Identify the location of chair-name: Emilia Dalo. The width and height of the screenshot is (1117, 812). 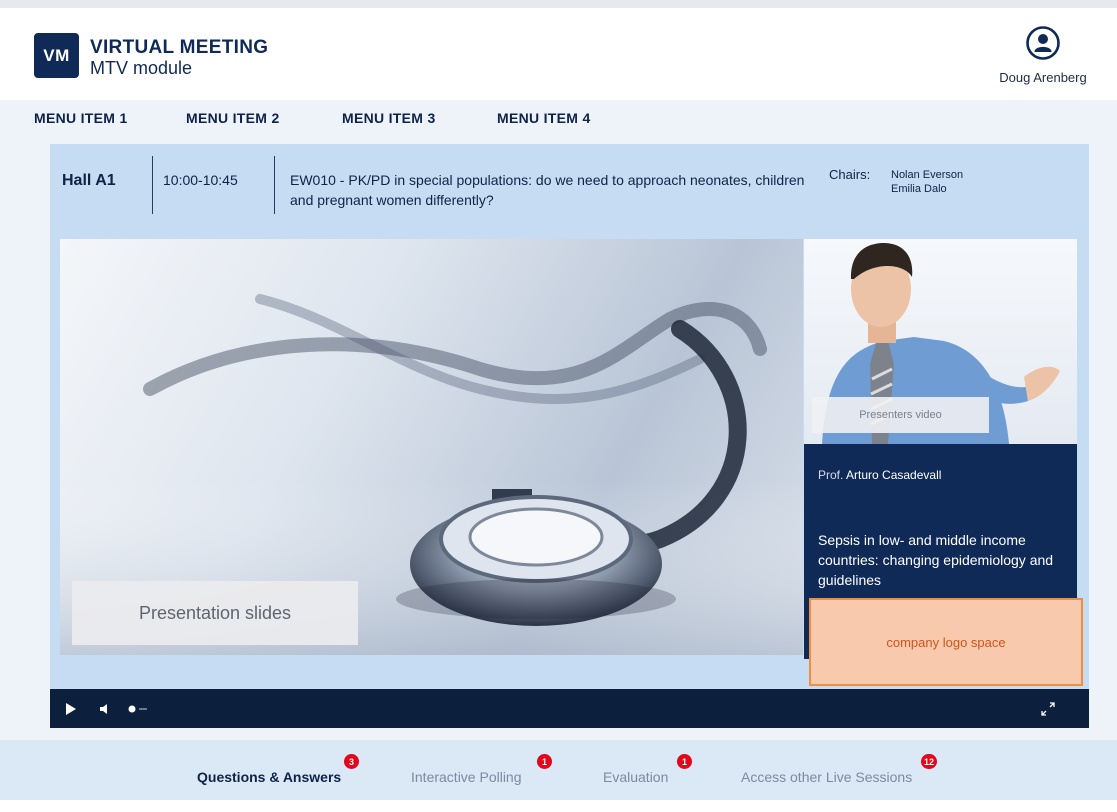
(919, 189).